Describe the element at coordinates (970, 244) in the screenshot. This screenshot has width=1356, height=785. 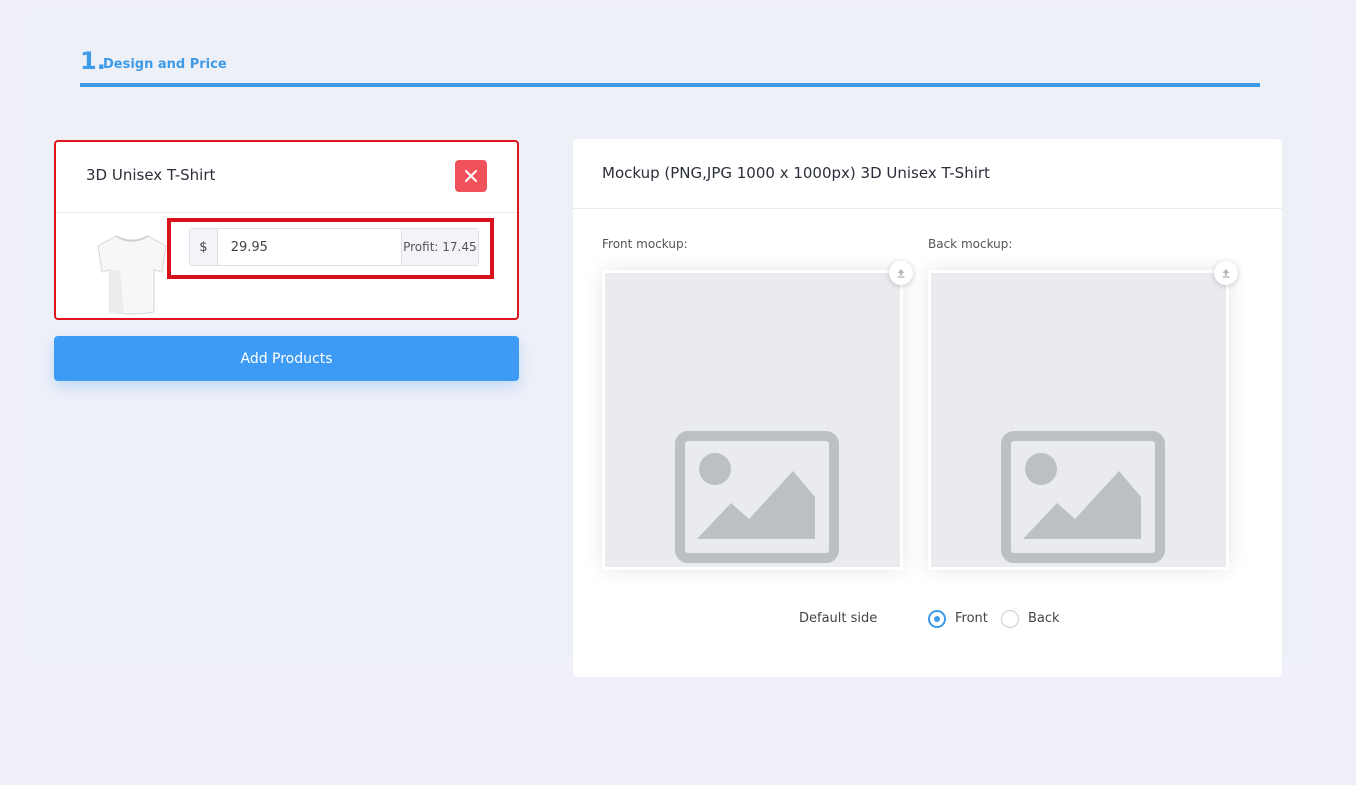
I see `back-mockup-label: Back mockup:` at that location.